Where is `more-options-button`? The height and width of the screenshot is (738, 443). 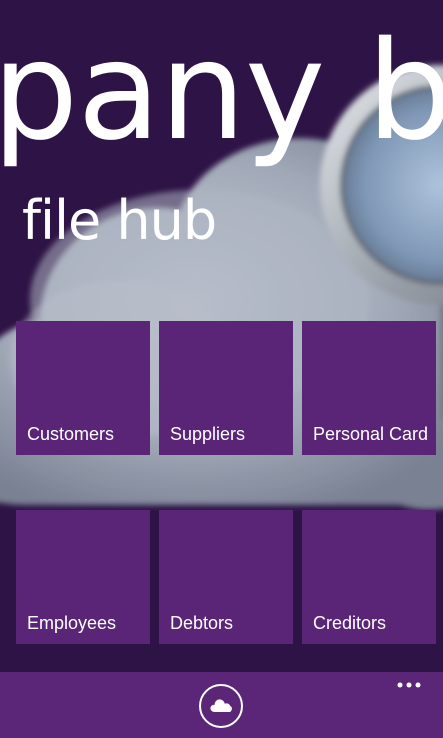
more-options-button is located at coordinates (409, 687).